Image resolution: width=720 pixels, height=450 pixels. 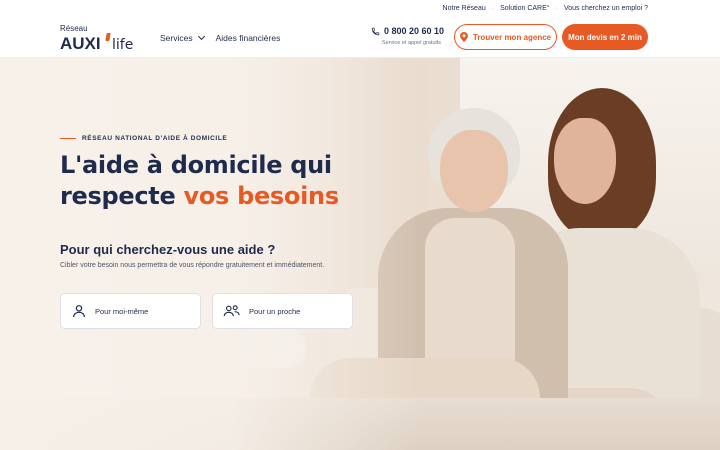 What do you see at coordinates (74, 28) in the screenshot?
I see `logo-reseau-text: Réseau` at bounding box center [74, 28].